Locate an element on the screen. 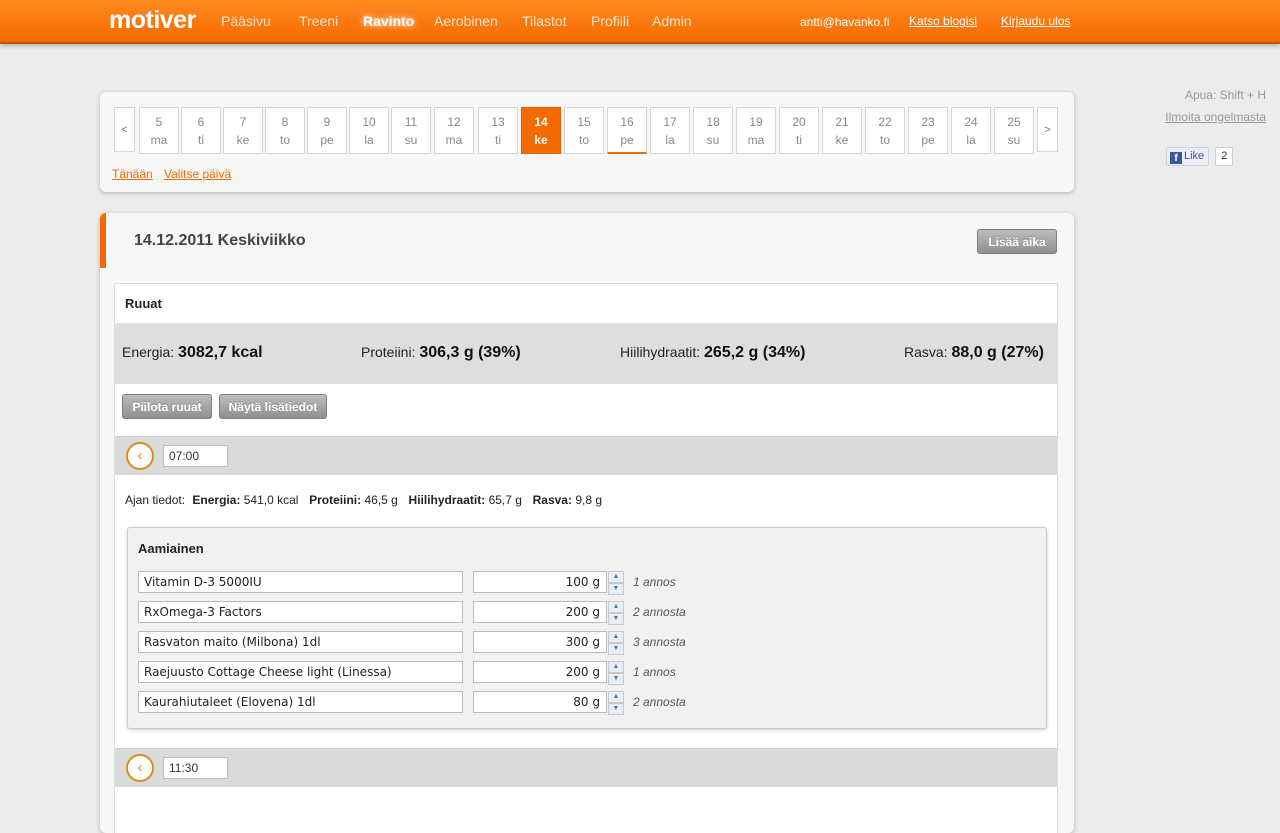 This screenshot has width=1280, height=833. day-button: 25 su is located at coordinates (1014, 130).